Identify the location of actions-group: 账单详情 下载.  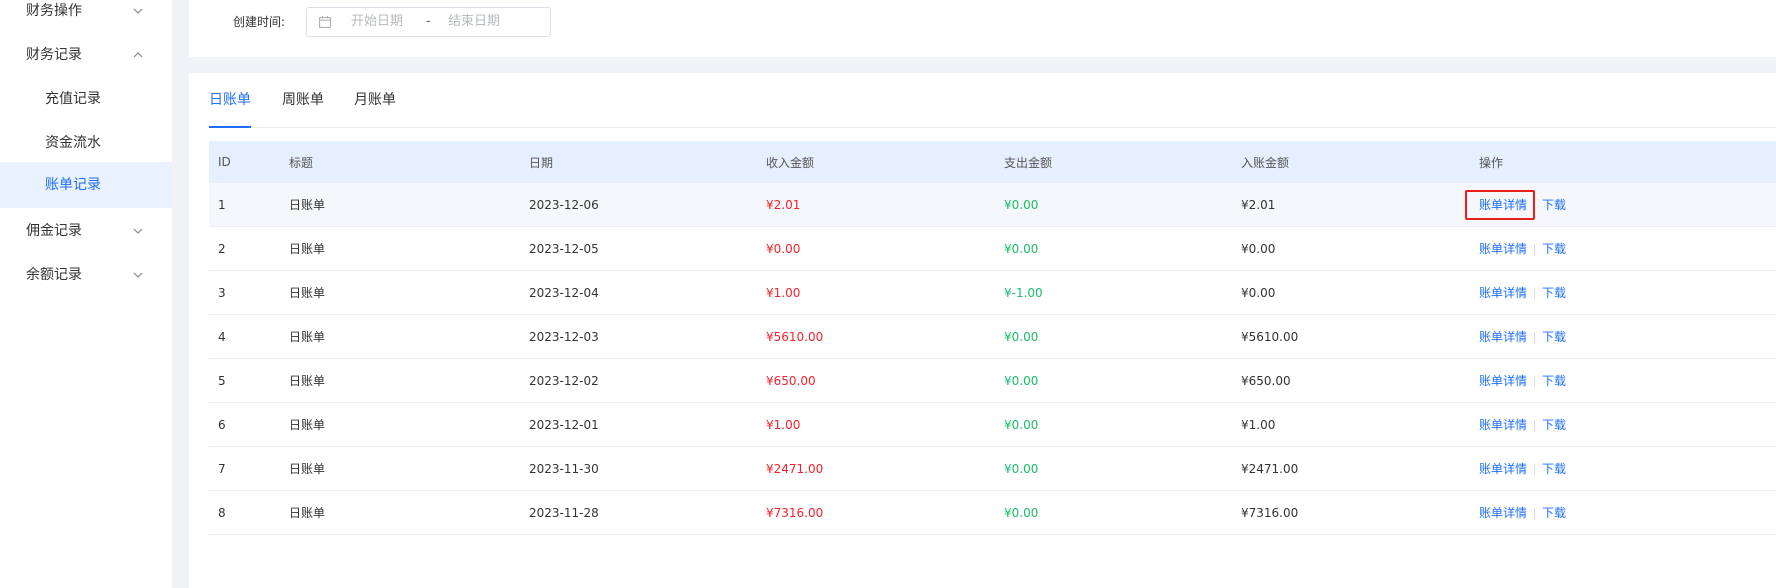
(1515, 205).